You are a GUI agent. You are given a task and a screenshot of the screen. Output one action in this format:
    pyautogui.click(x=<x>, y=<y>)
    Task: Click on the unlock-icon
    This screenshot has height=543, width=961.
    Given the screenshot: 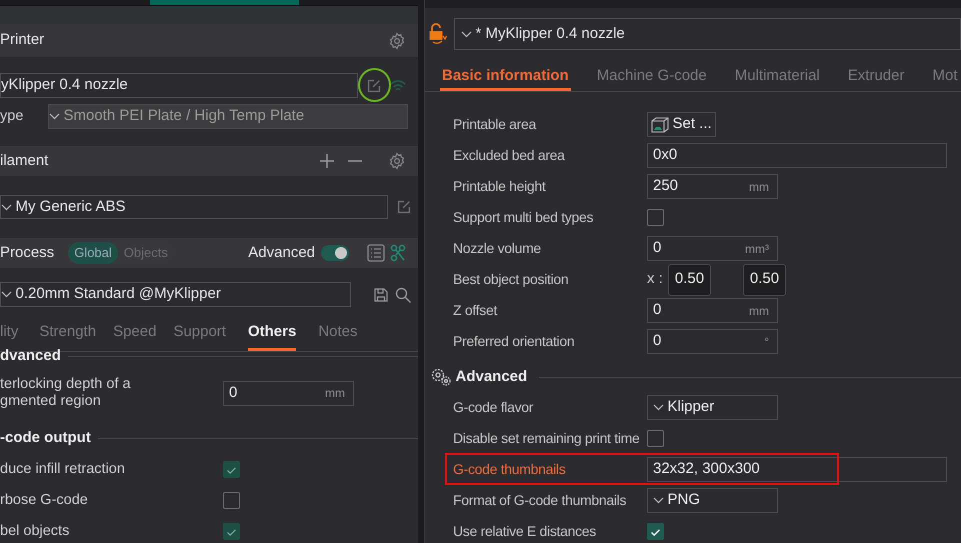 What is the action you would take?
    pyautogui.click(x=438, y=34)
    